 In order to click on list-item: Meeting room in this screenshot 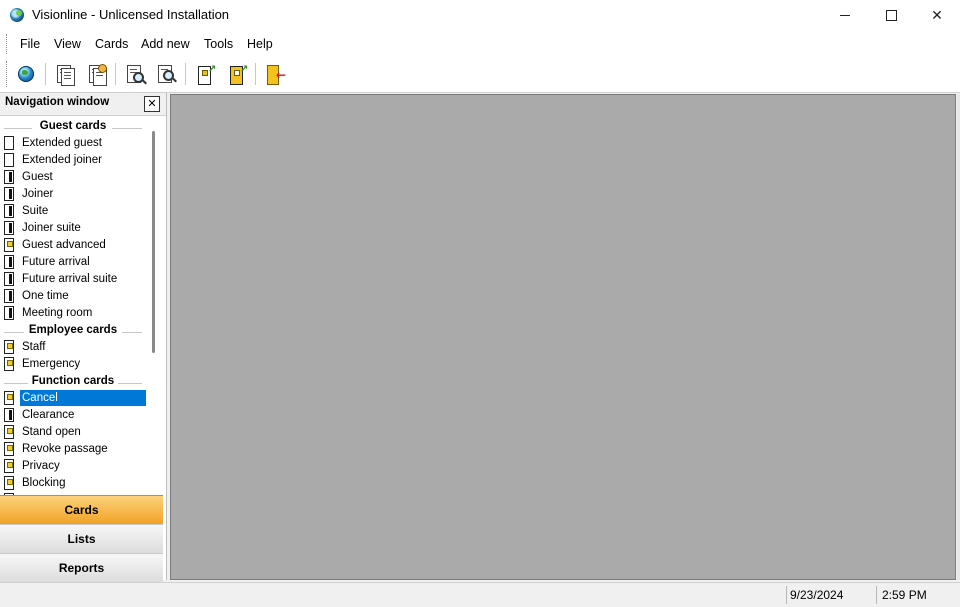, I will do `click(73, 313)`.